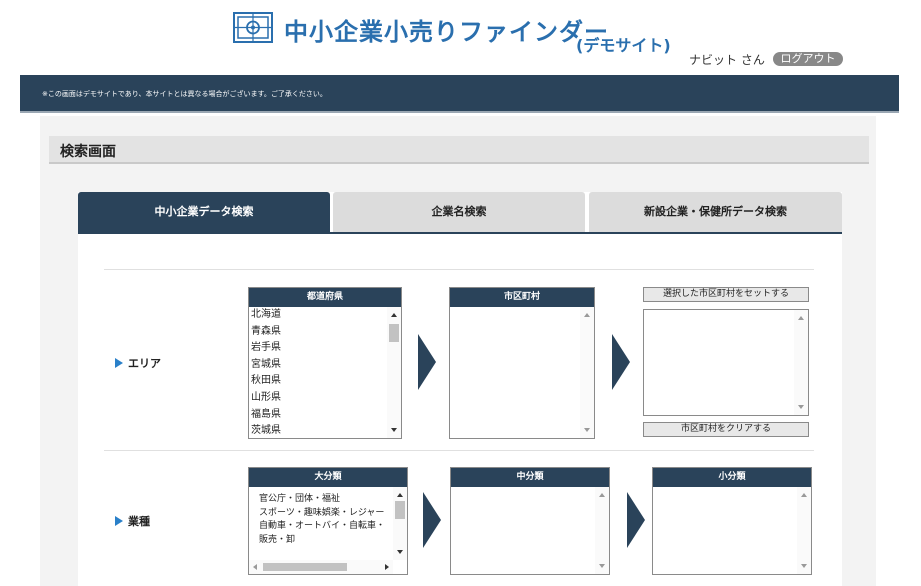 This screenshot has width=921, height=586. What do you see at coordinates (328, 500) in the screenshot?
I see `list-item: 官公庁・団体・福祉` at bounding box center [328, 500].